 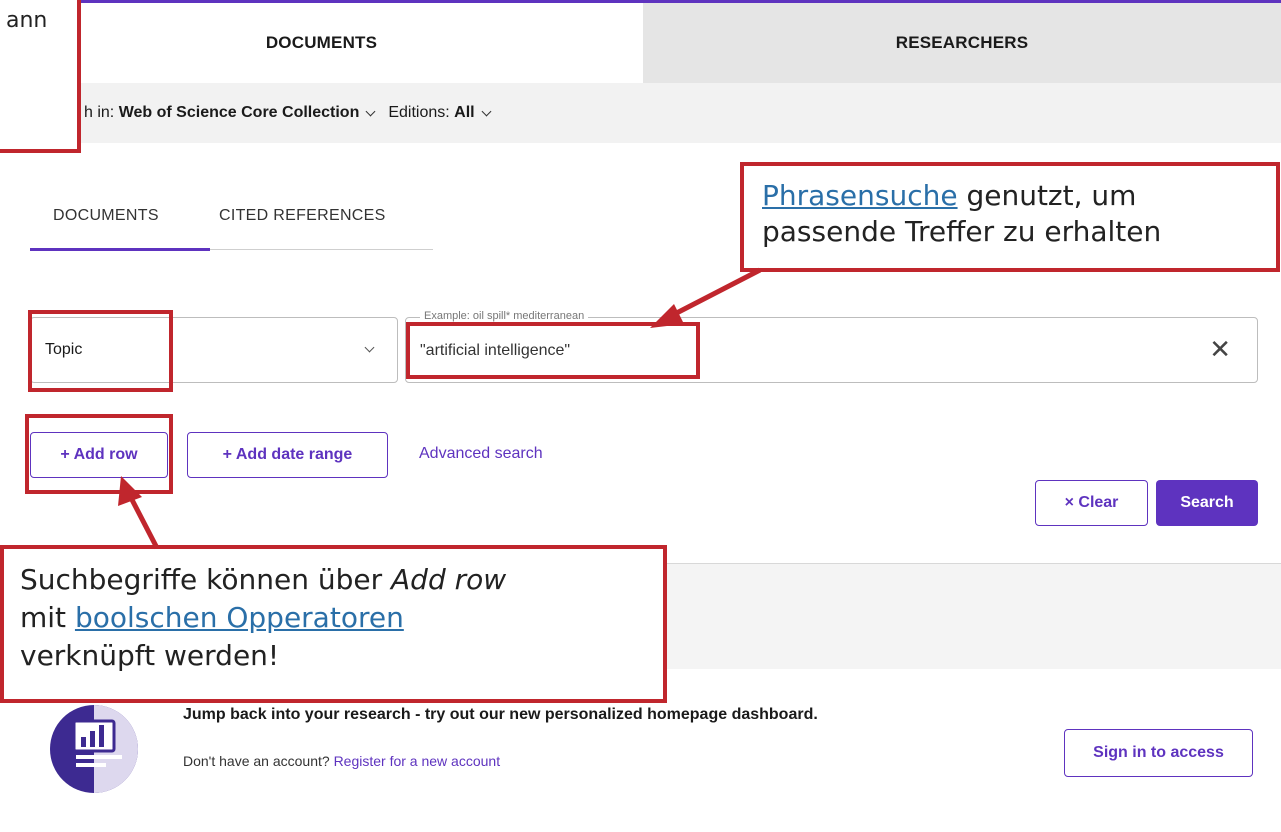 What do you see at coordinates (962, 231) in the screenshot?
I see `annotation-text: passende Treffer zu erhalten` at bounding box center [962, 231].